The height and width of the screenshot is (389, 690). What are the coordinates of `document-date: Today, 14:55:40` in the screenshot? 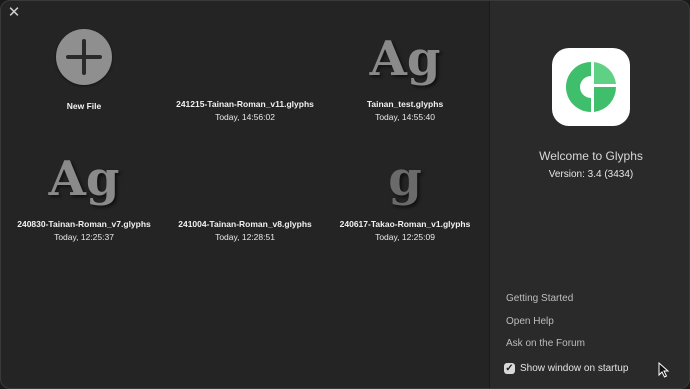 It's located at (405, 117).